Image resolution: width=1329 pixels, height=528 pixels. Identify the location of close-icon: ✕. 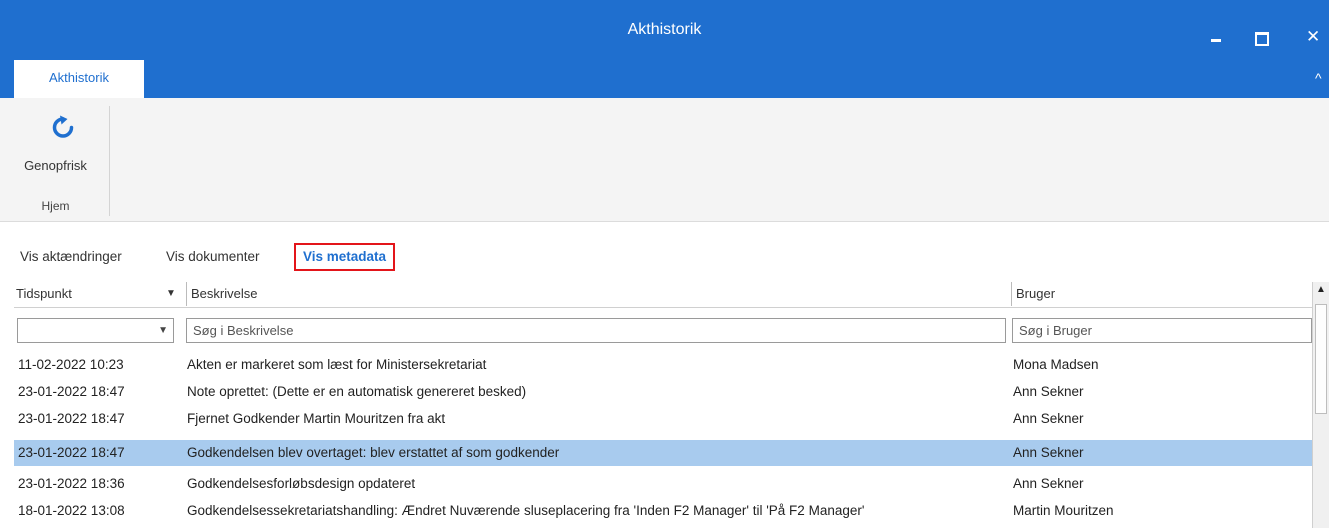
(1313, 37).